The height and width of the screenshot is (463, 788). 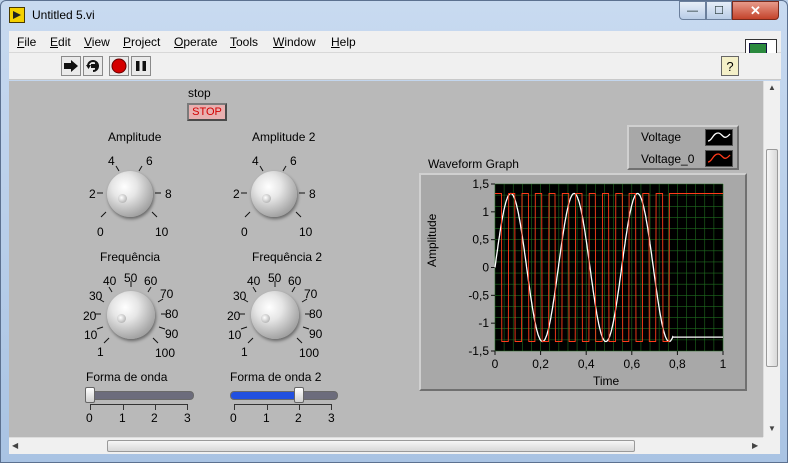 What do you see at coordinates (141, 66) in the screenshot?
I see `pause-button` at bounding box center [141, 66].